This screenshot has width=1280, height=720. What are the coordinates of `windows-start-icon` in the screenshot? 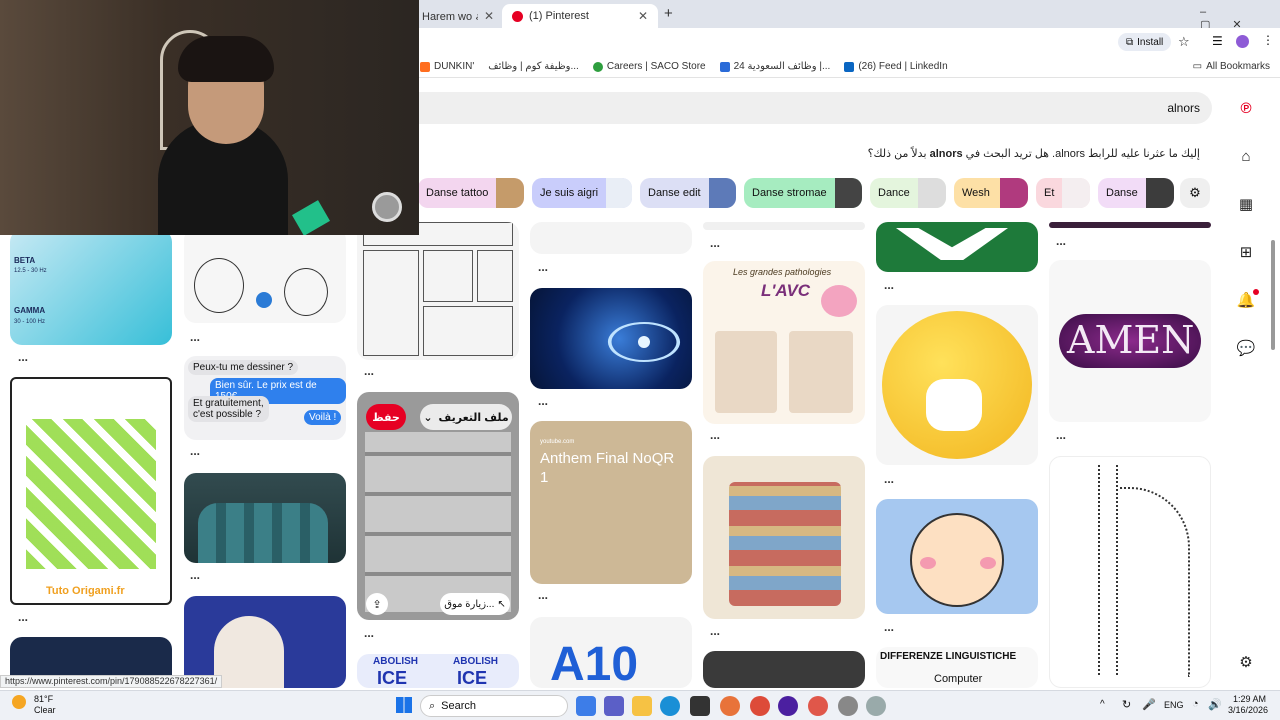 It's located at (404, 705).